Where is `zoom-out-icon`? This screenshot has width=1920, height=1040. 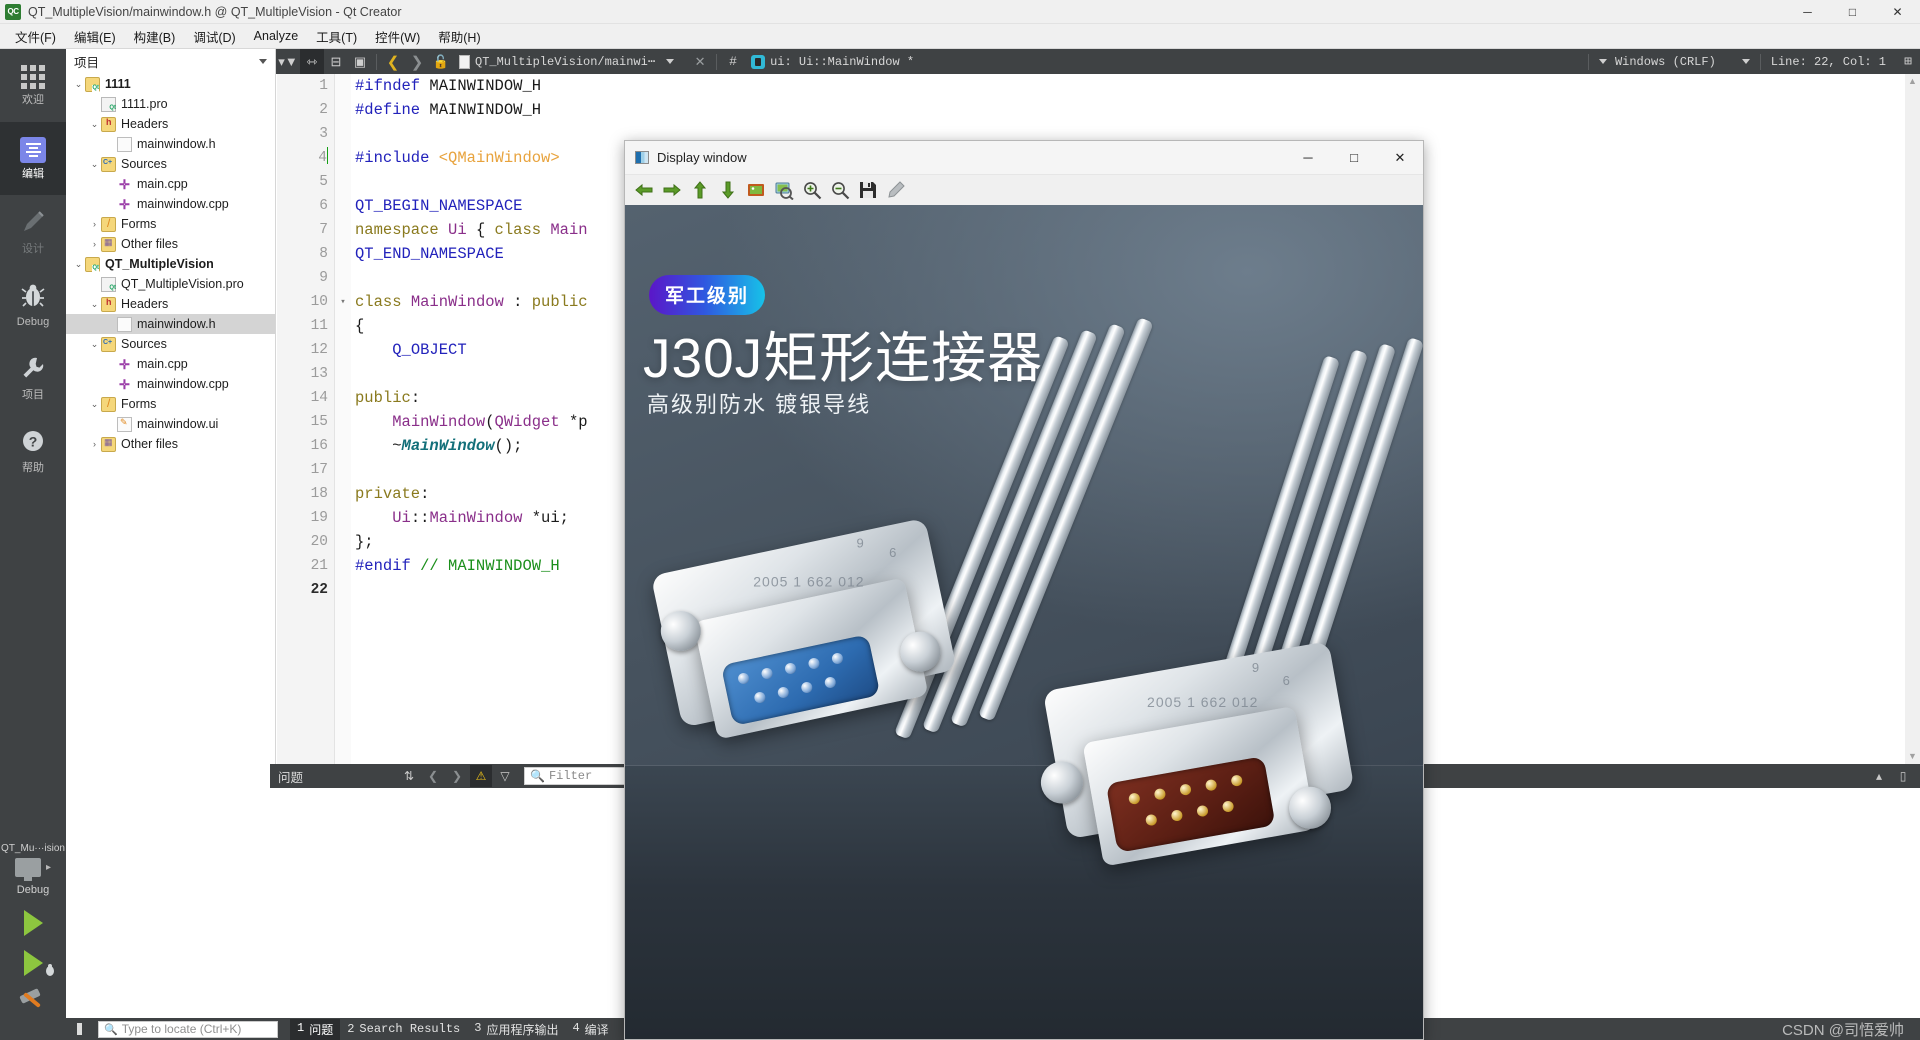
zoom-out-icon is located at coordinates (840, 190).